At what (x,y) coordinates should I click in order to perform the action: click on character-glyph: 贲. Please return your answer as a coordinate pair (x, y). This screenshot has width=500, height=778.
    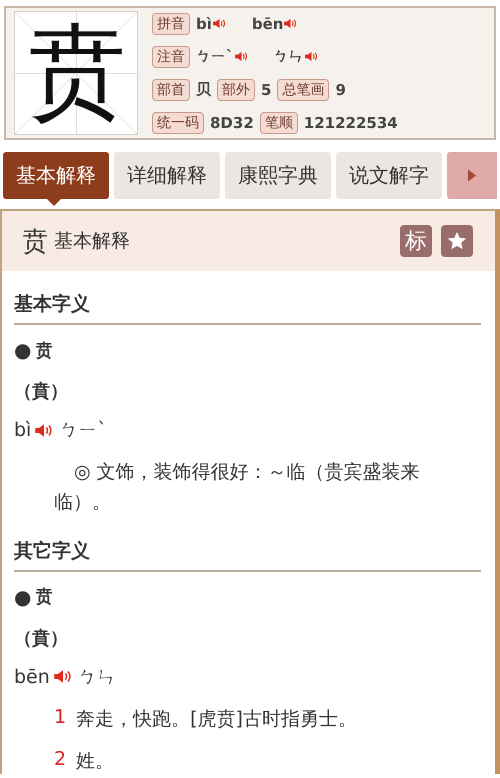
    Looking at the image, I should click on (76, 73).